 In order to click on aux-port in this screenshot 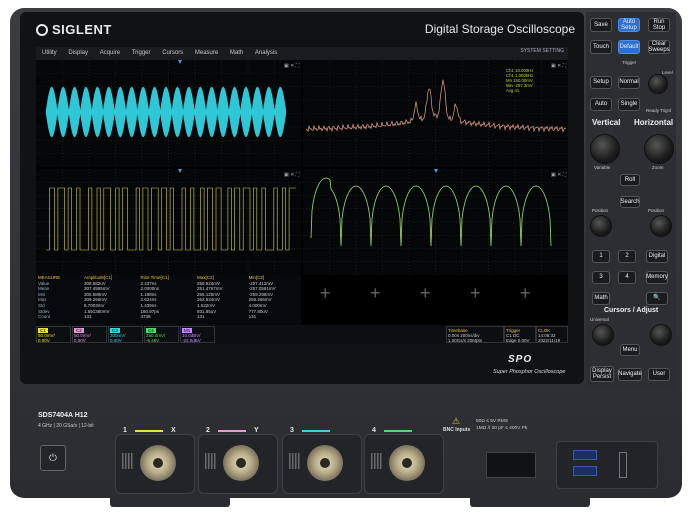, I will do `click(623, 465)`.